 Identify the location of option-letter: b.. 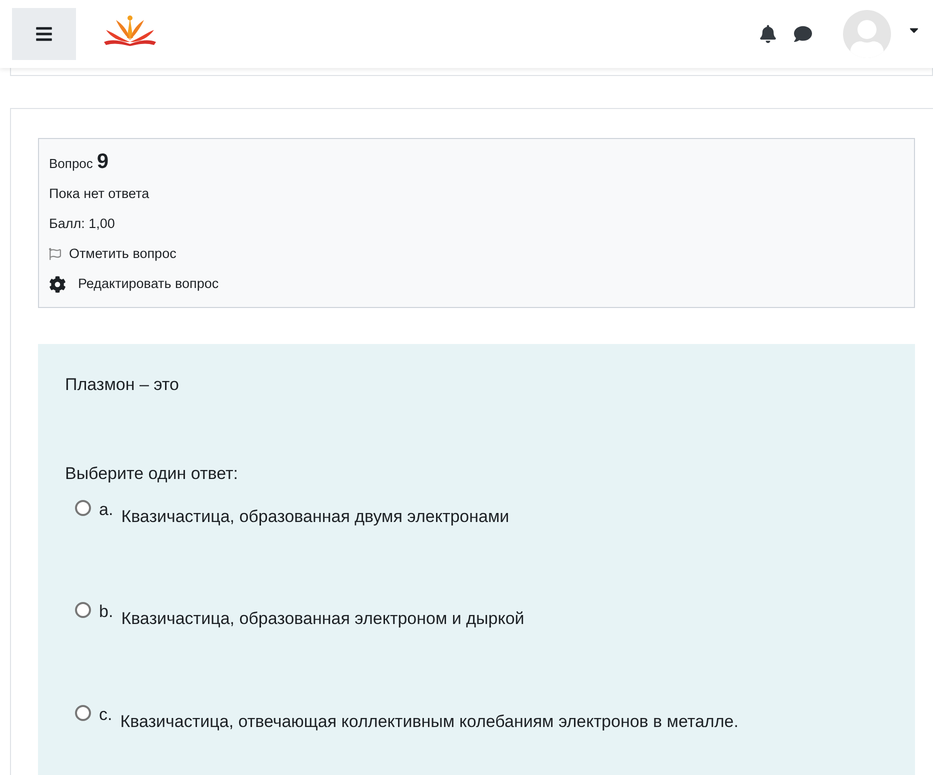
(106, 612).